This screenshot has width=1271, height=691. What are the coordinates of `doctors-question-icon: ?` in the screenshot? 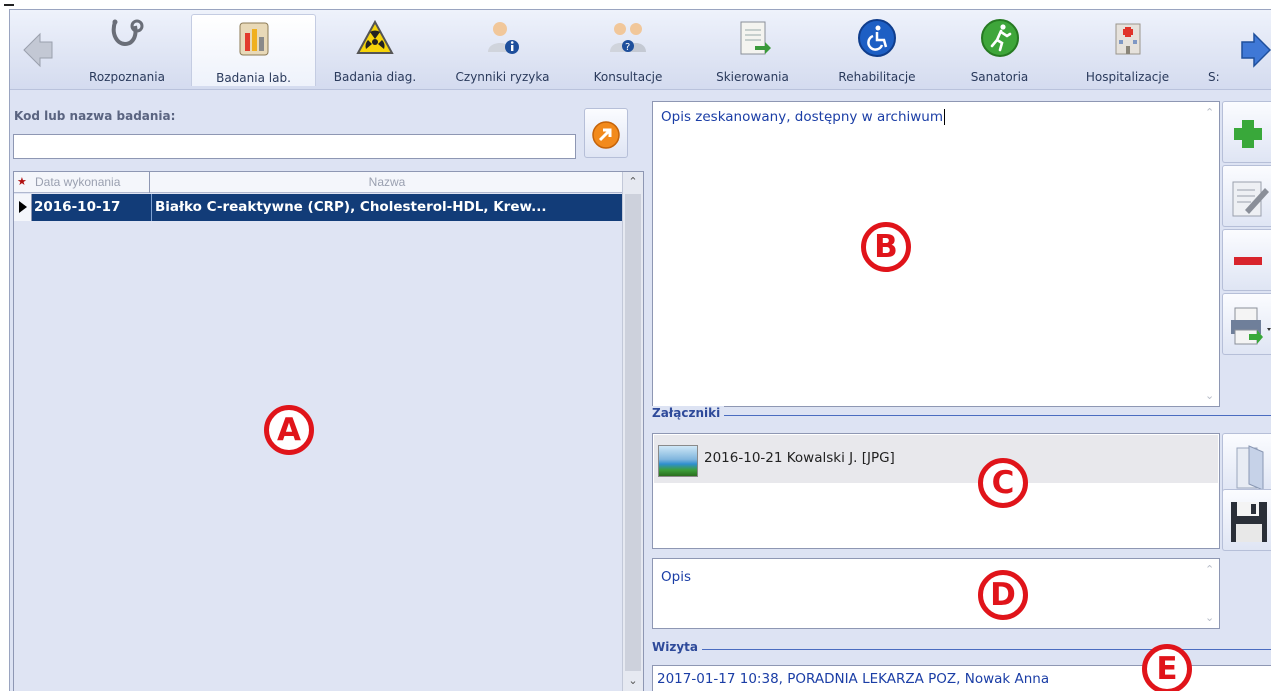 It's located at (628, 38).